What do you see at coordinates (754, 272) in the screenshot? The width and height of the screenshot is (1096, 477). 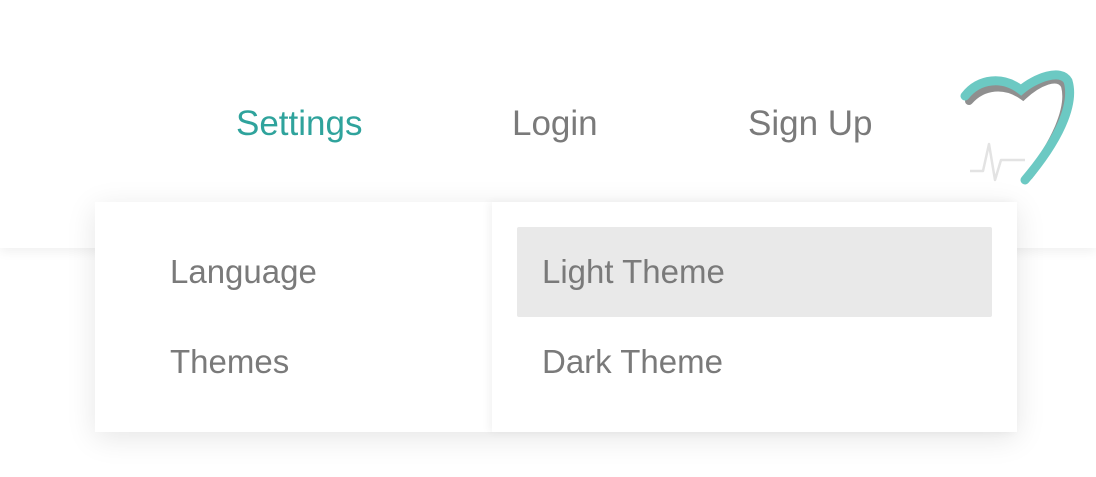 I see `light-theme-option: Light Theme` at bounding box center [754, 272].